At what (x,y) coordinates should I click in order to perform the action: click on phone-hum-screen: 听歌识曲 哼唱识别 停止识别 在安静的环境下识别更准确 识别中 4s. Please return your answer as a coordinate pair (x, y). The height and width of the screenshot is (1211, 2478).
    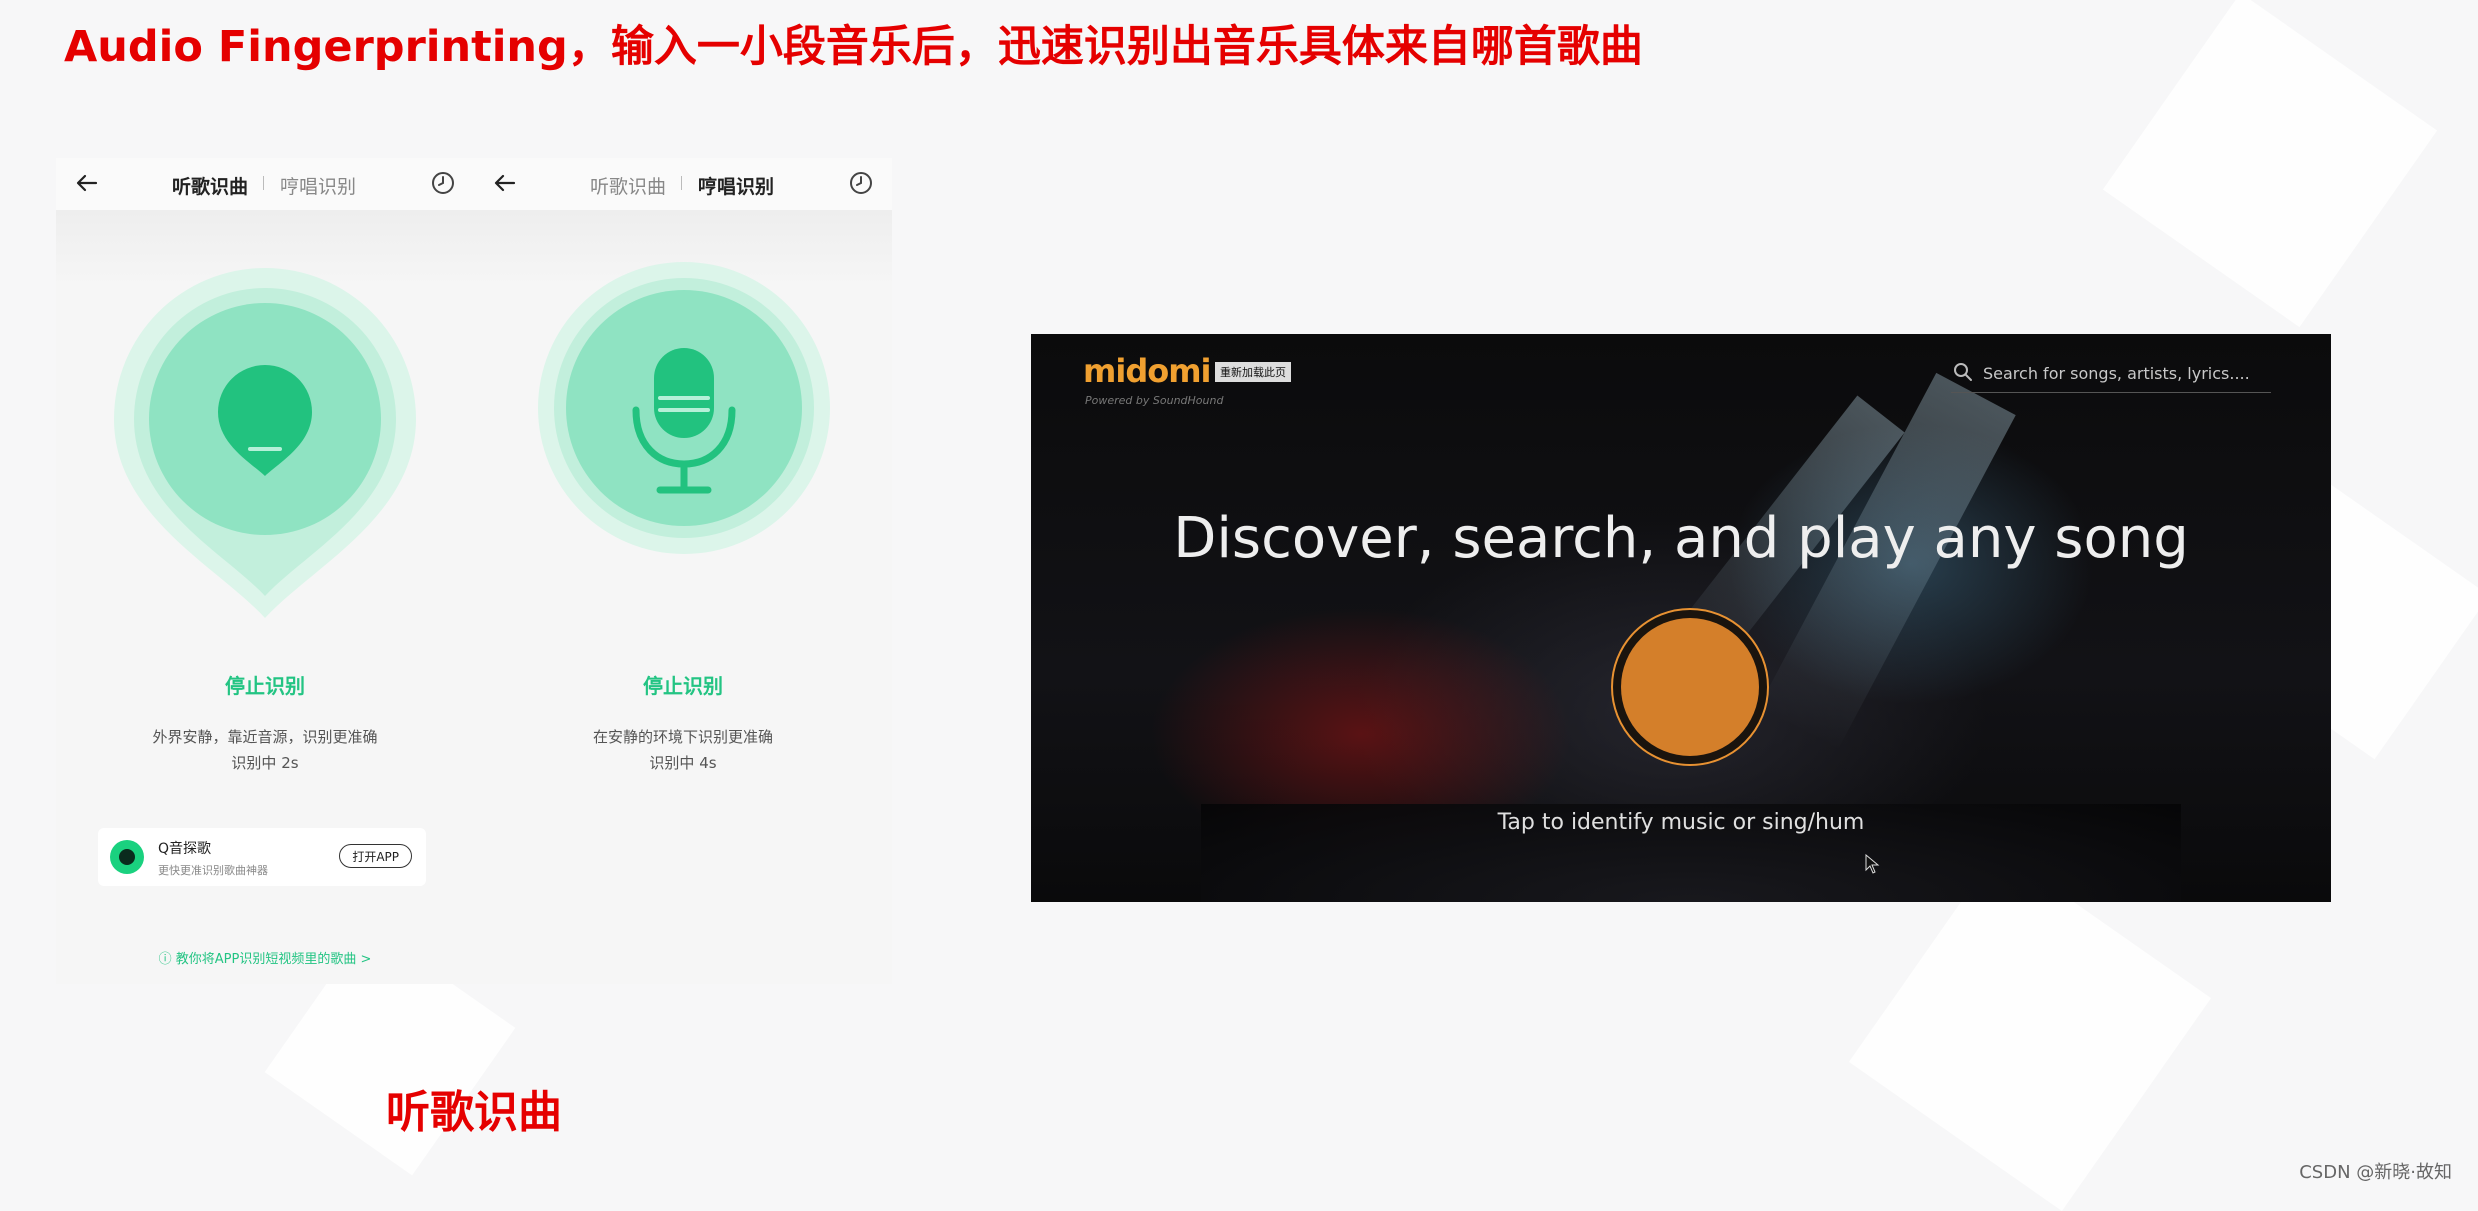
    Looking at the image, I should click on (683, 571).